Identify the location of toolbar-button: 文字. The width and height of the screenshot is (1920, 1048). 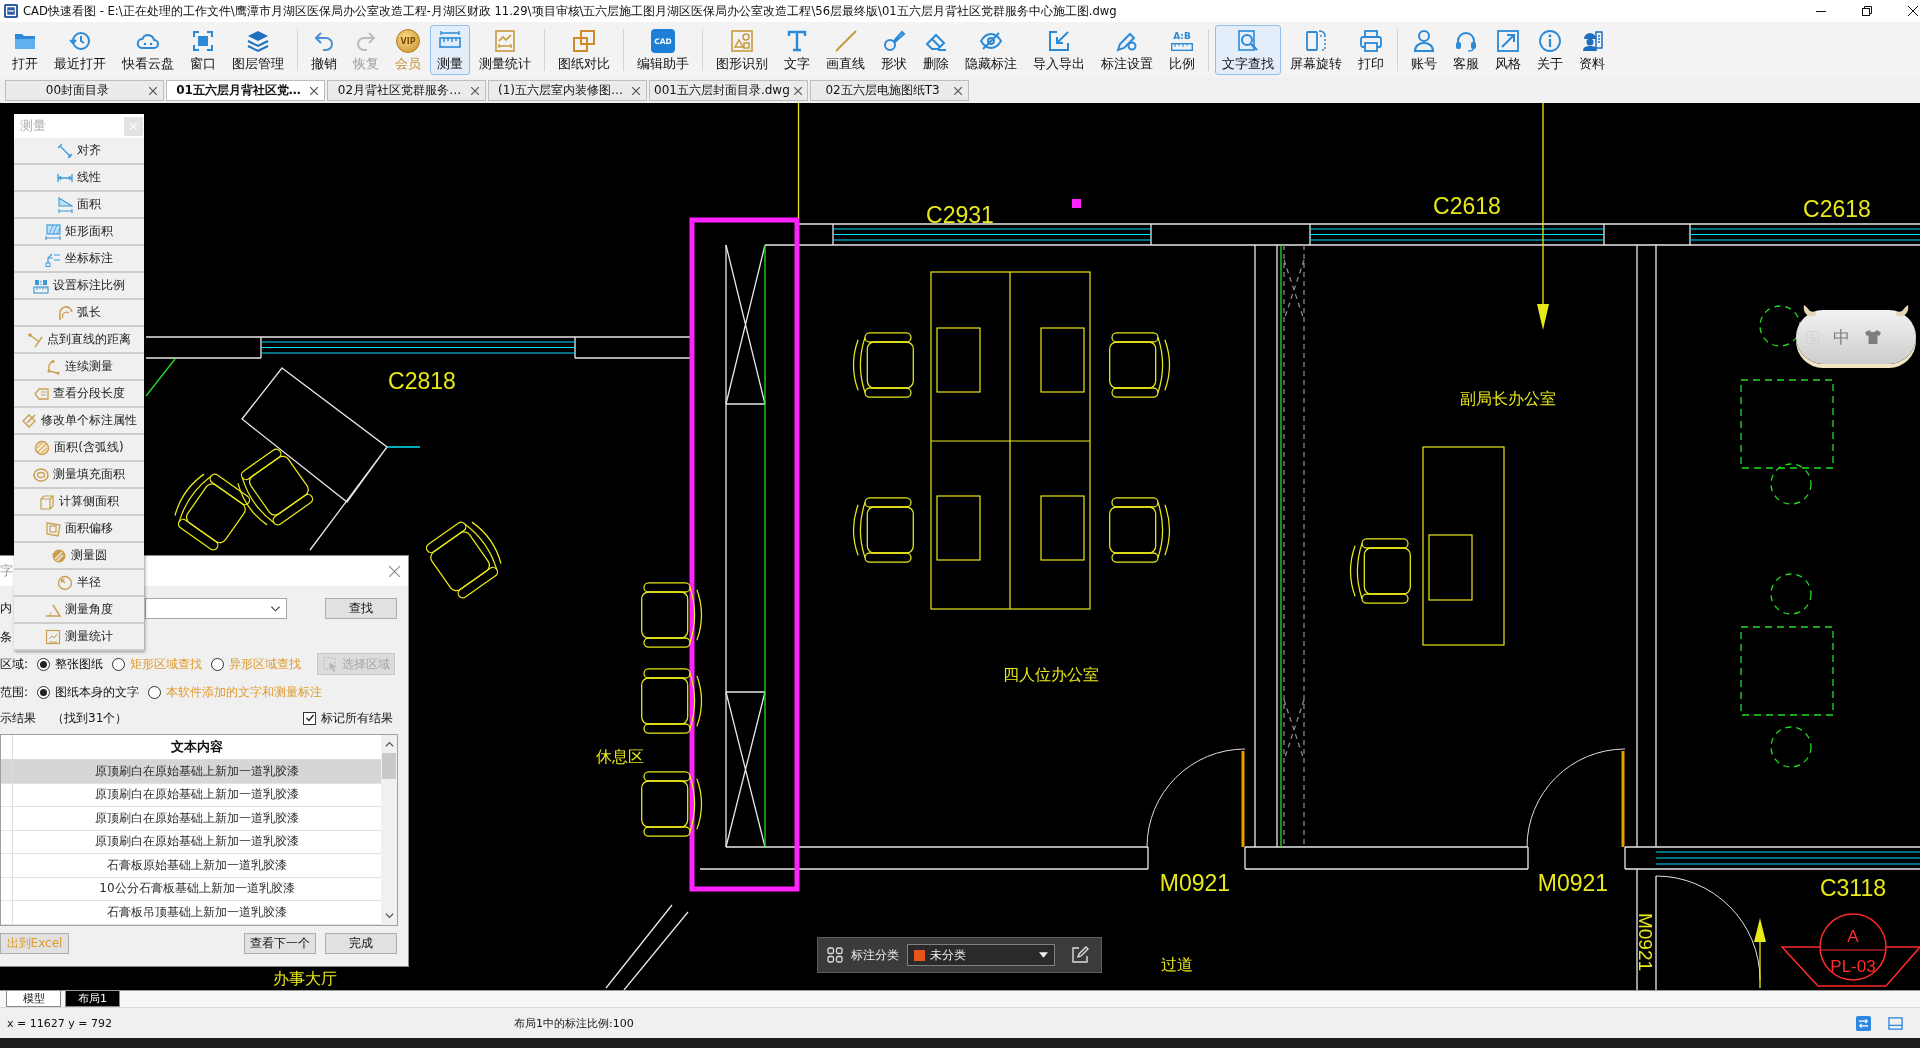
(797, 50).